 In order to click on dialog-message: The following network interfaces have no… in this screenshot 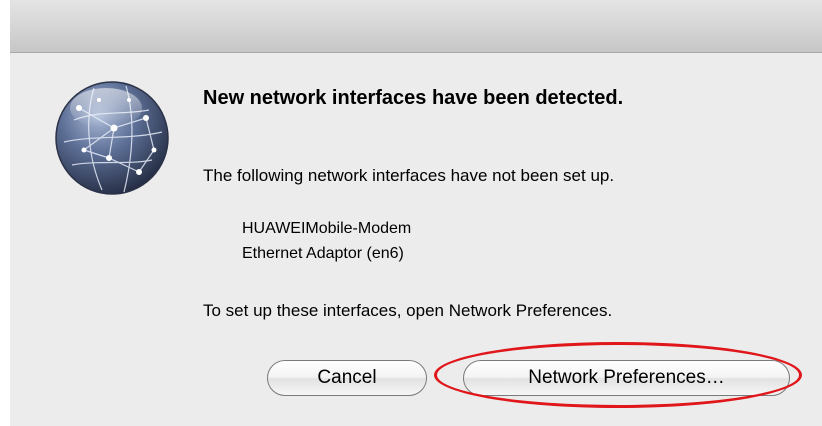, I will do `click(409, 175)`.